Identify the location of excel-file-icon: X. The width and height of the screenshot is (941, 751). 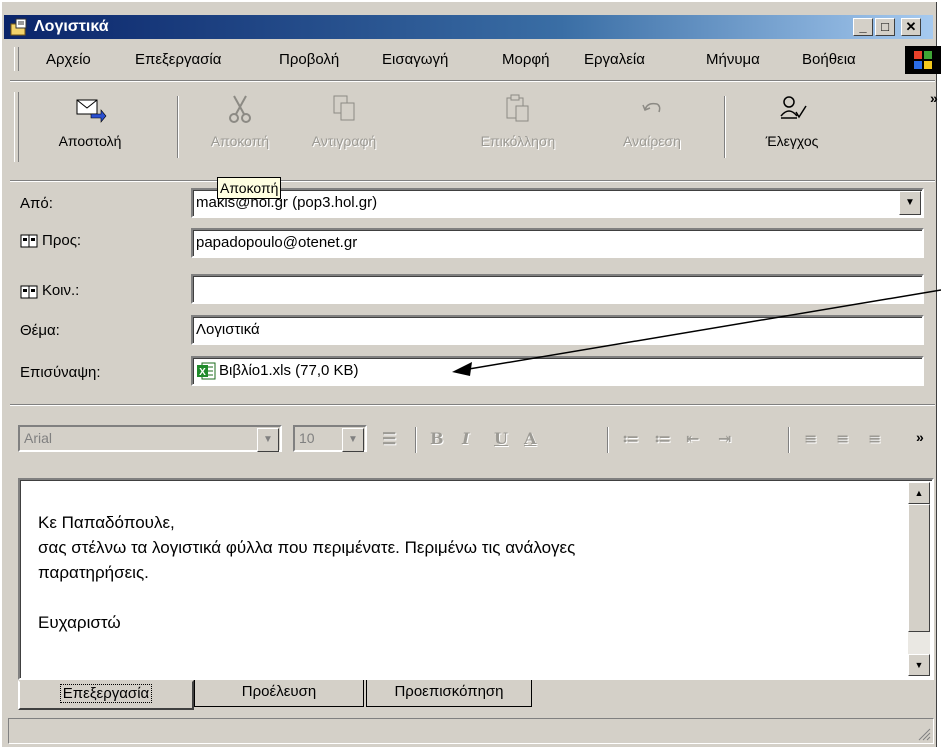
(206, 371).